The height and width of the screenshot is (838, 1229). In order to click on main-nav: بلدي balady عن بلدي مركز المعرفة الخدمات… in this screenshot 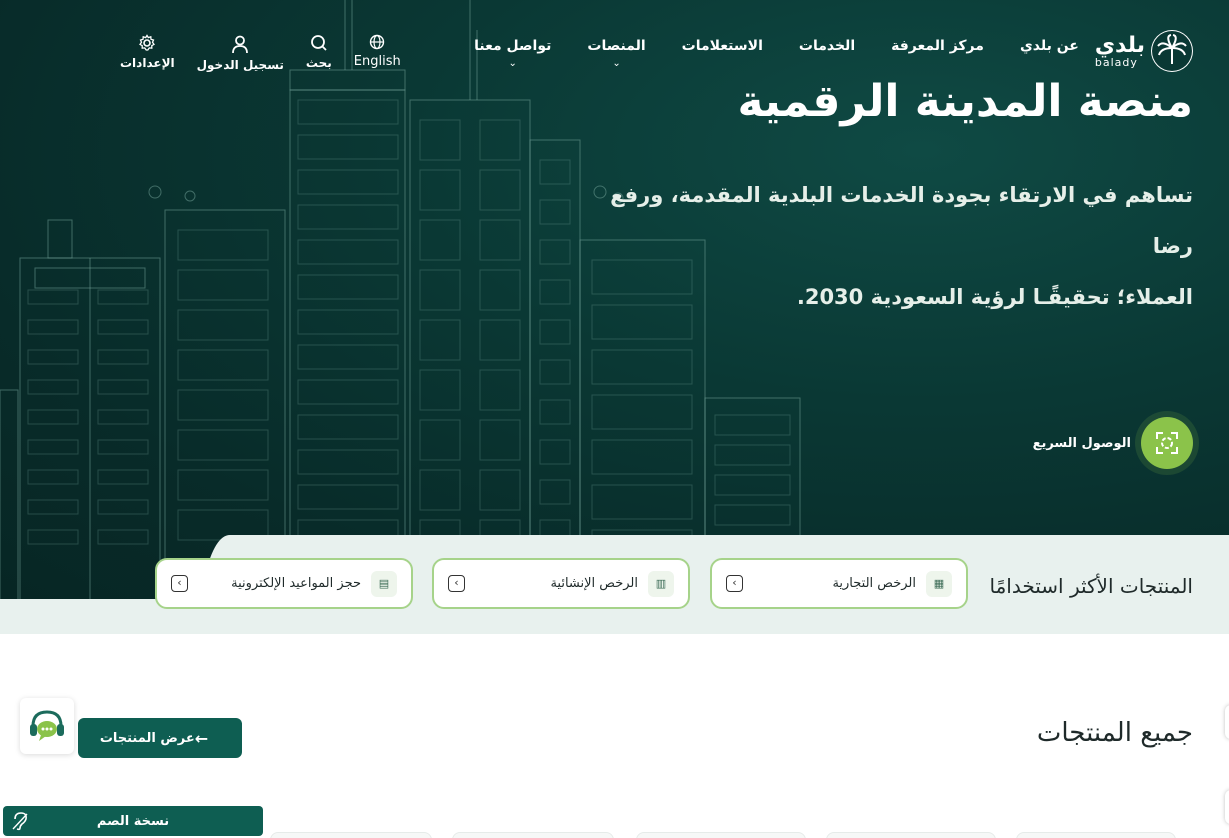, I will do `click(815, 51)`.